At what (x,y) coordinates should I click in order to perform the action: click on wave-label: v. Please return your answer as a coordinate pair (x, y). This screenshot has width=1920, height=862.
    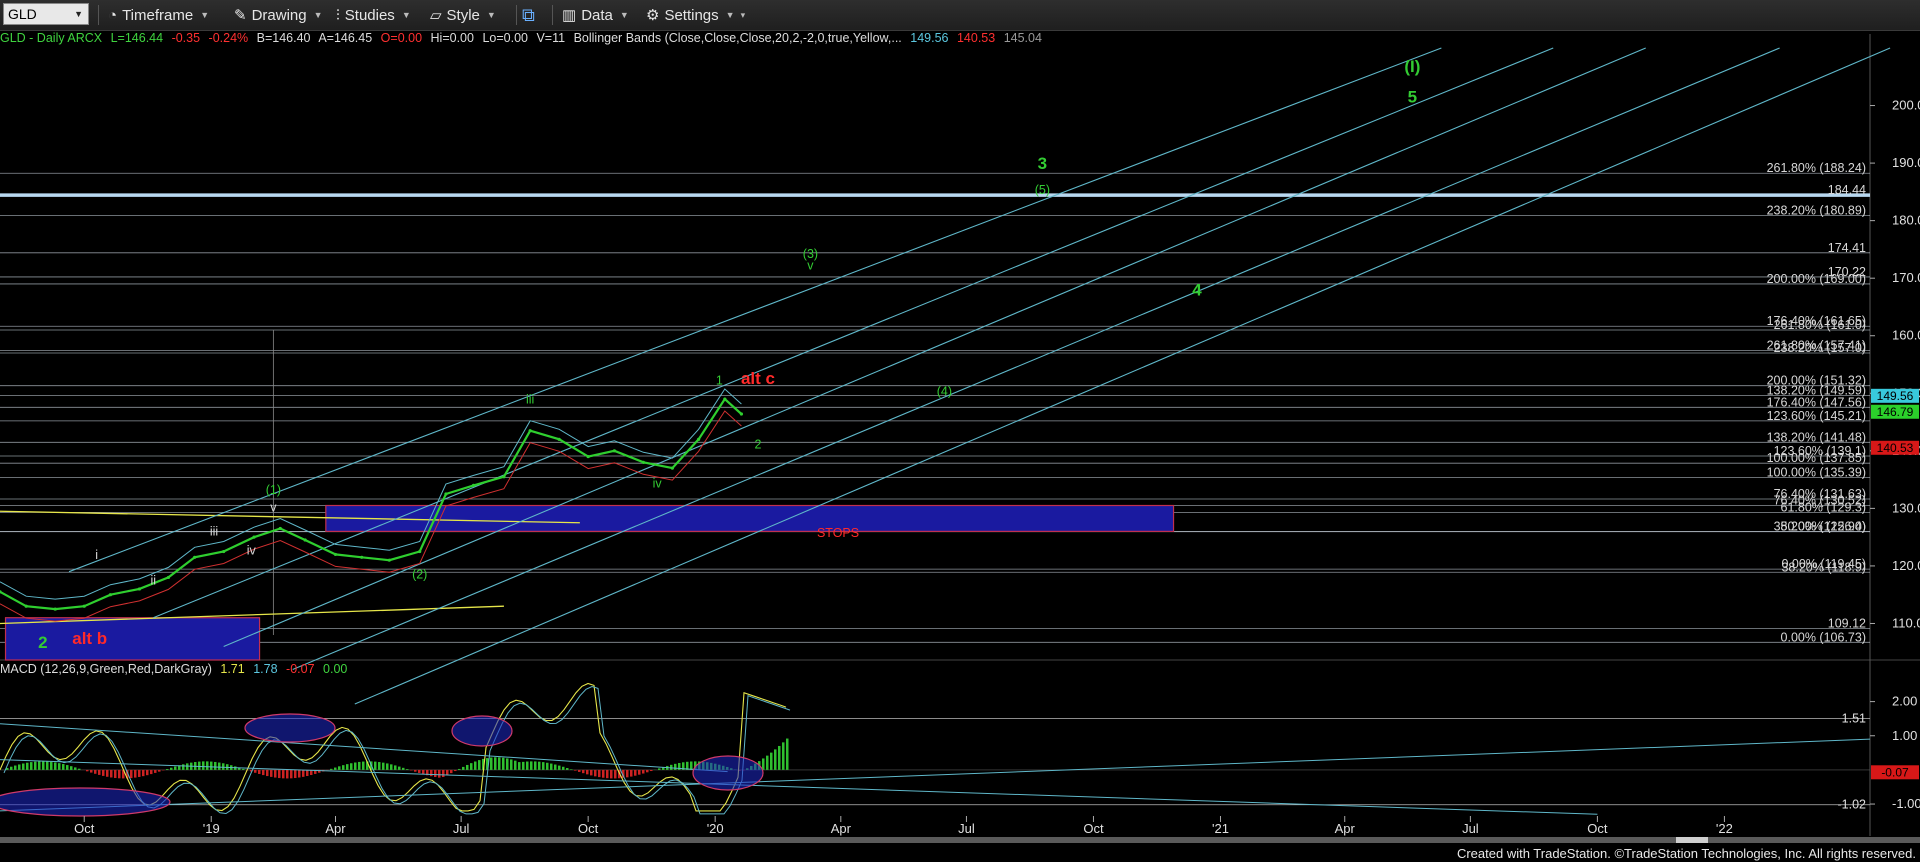
    Looking at the image, I should click on (273, 507).